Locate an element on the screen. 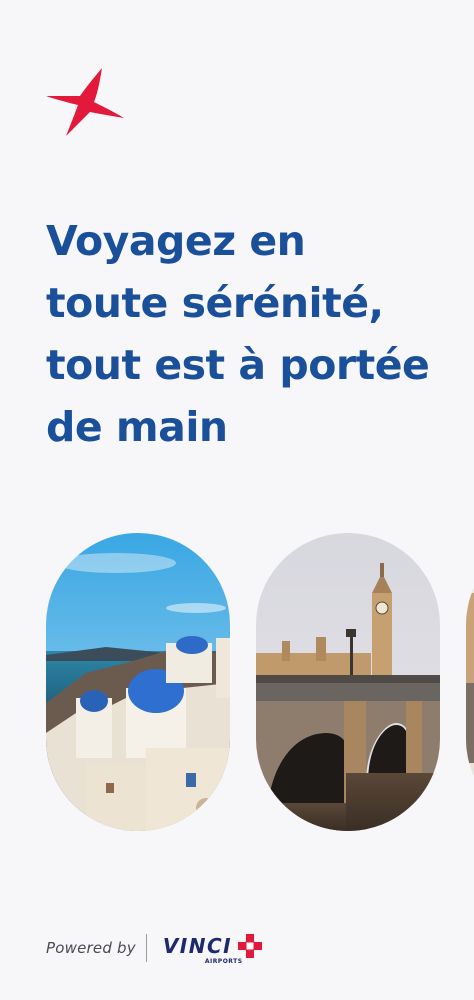 The image size is (474, 1000). vinci-wordmark: VINCI is located at coordinates (197, 945).